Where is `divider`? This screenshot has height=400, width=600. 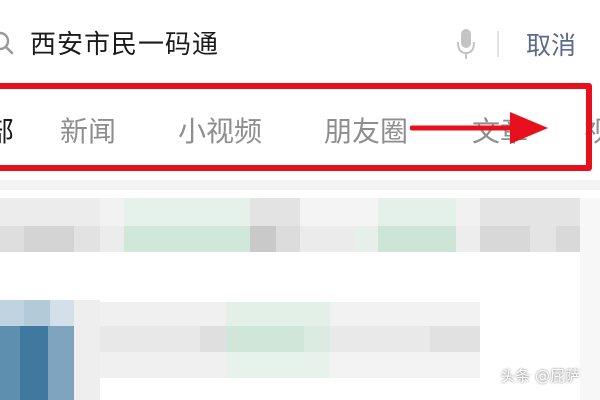
divider is located at coordinates (498, 44).